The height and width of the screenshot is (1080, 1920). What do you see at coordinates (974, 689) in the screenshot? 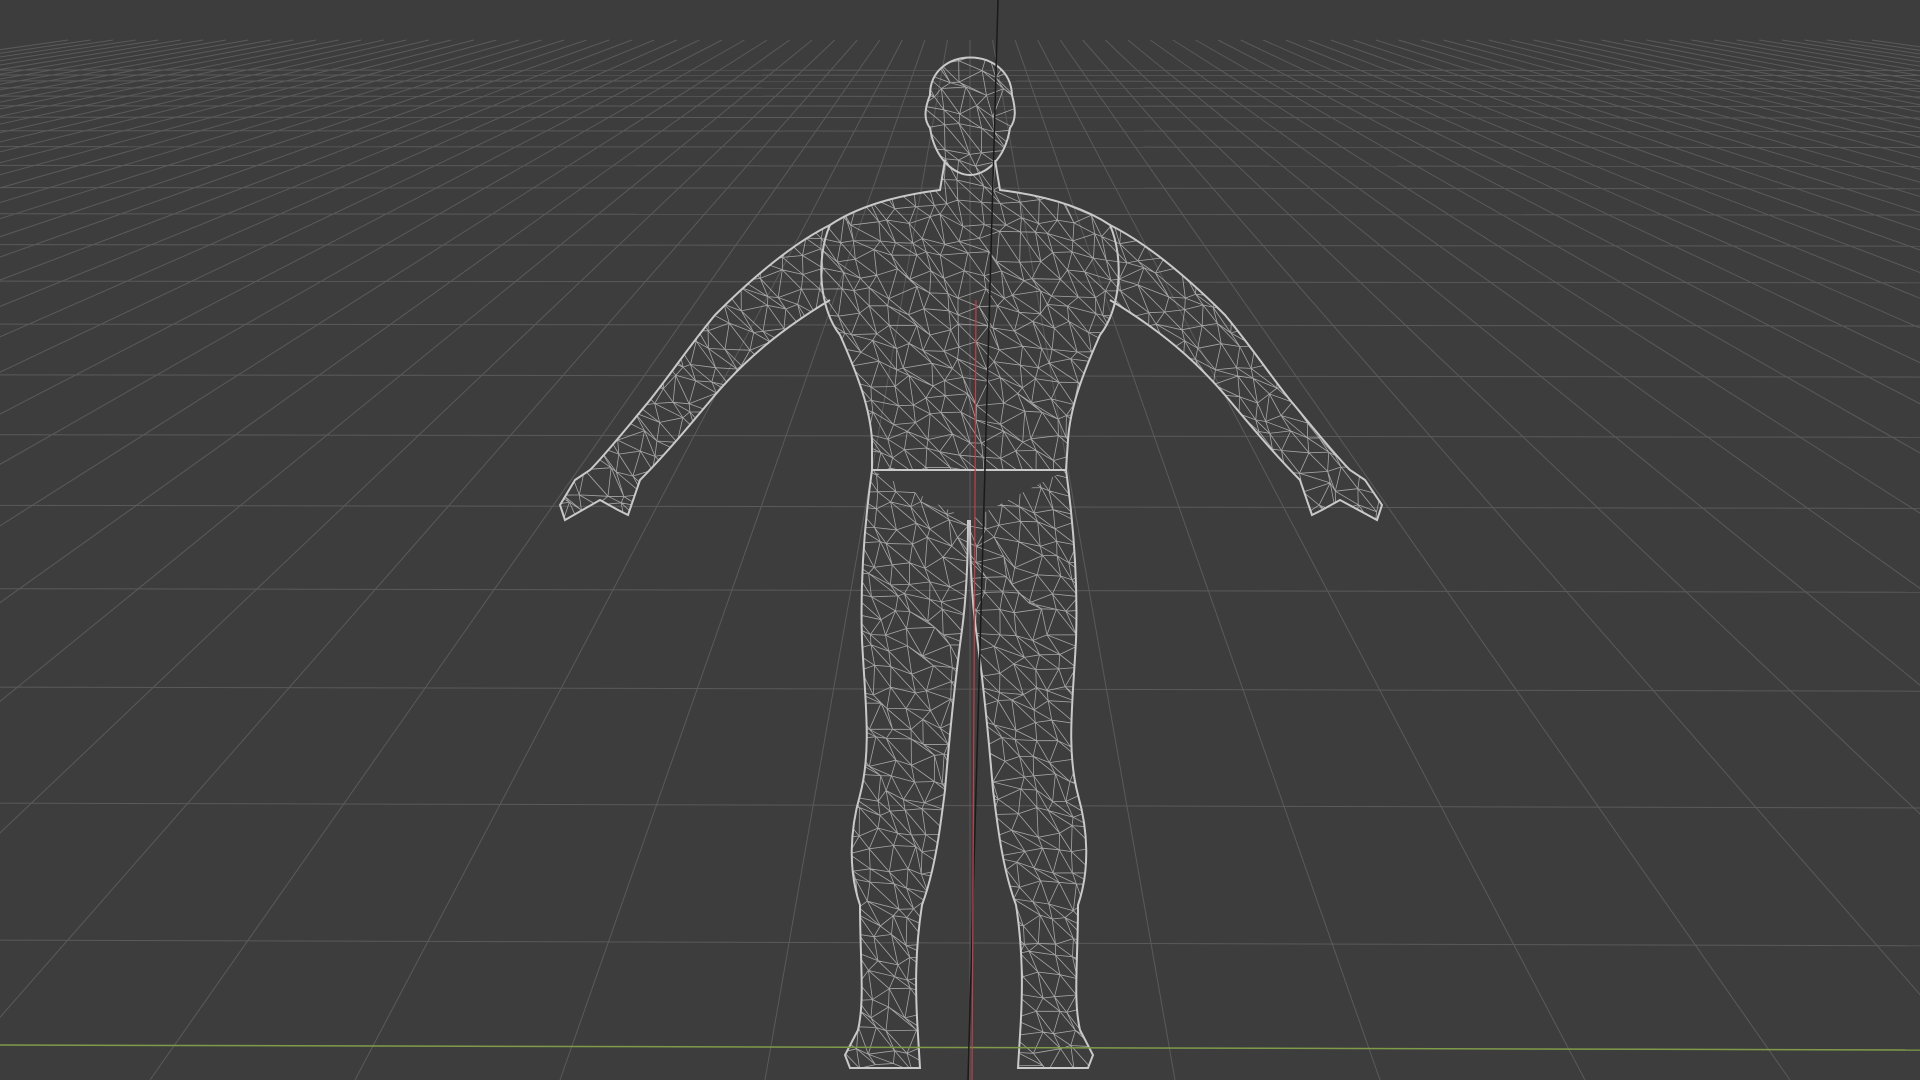
I see `y-axis-line` at bounding box center [974, 689].